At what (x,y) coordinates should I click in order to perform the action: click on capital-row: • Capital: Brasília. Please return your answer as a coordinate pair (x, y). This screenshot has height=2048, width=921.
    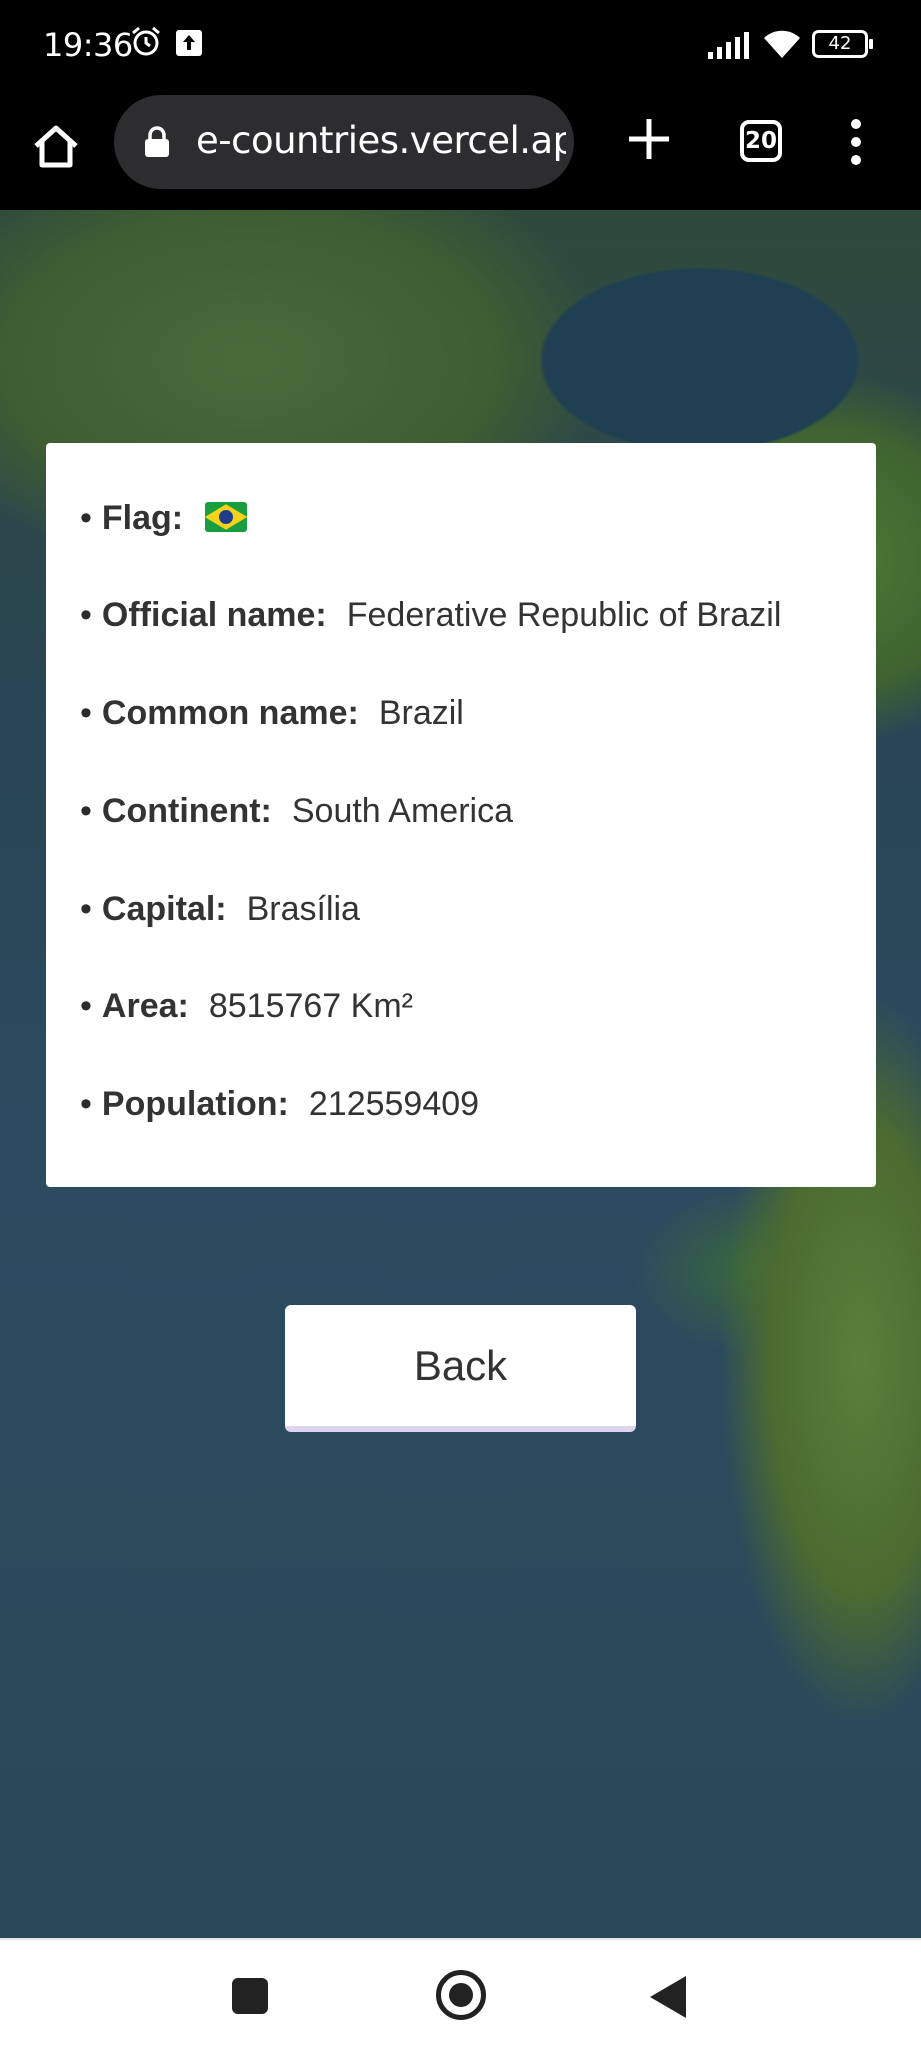
    Looking at the image, I should click on (220, 909).